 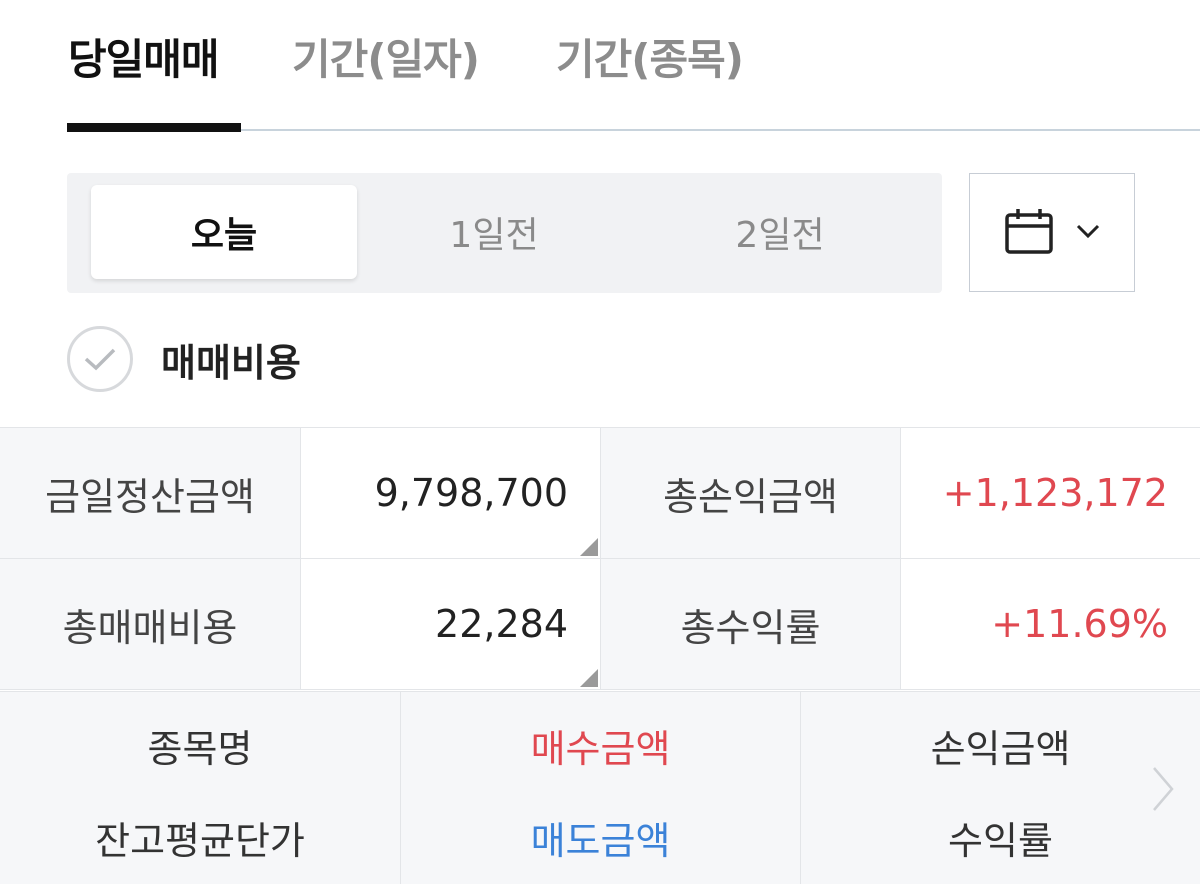 I want to click on trading-fee-label: 매매비용, so click(x=231, y=362).